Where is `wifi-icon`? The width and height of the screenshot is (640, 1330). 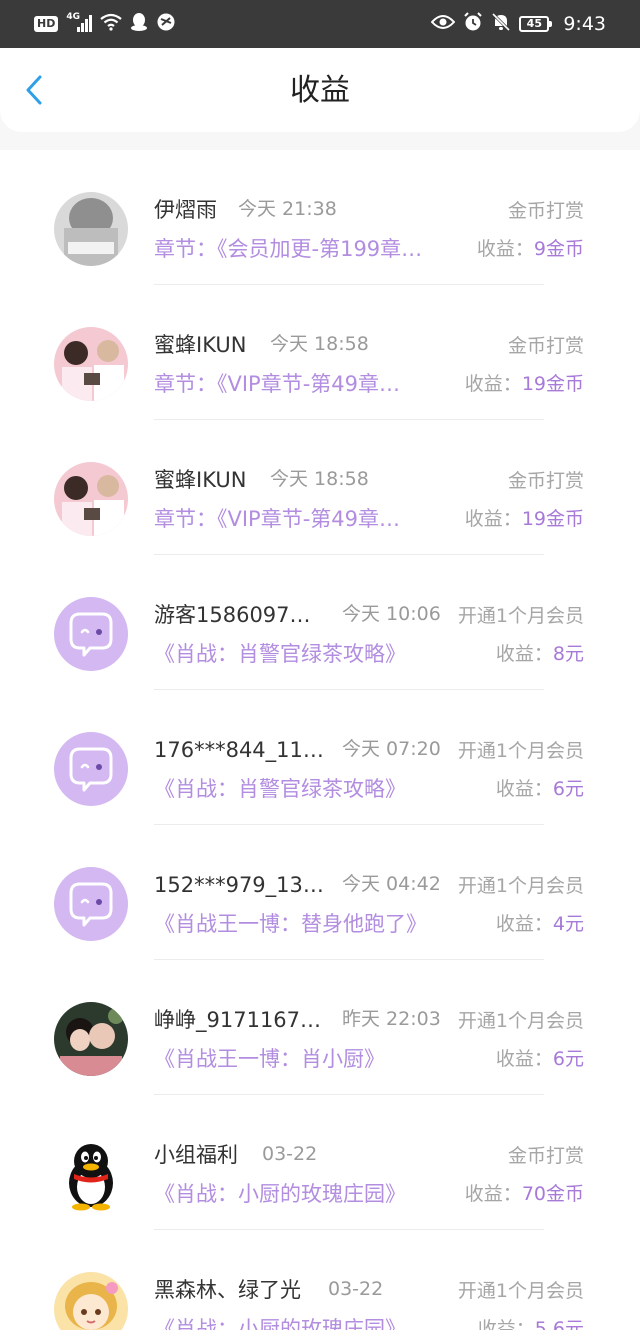 wifi-icon is located at coordinates (111, 24).